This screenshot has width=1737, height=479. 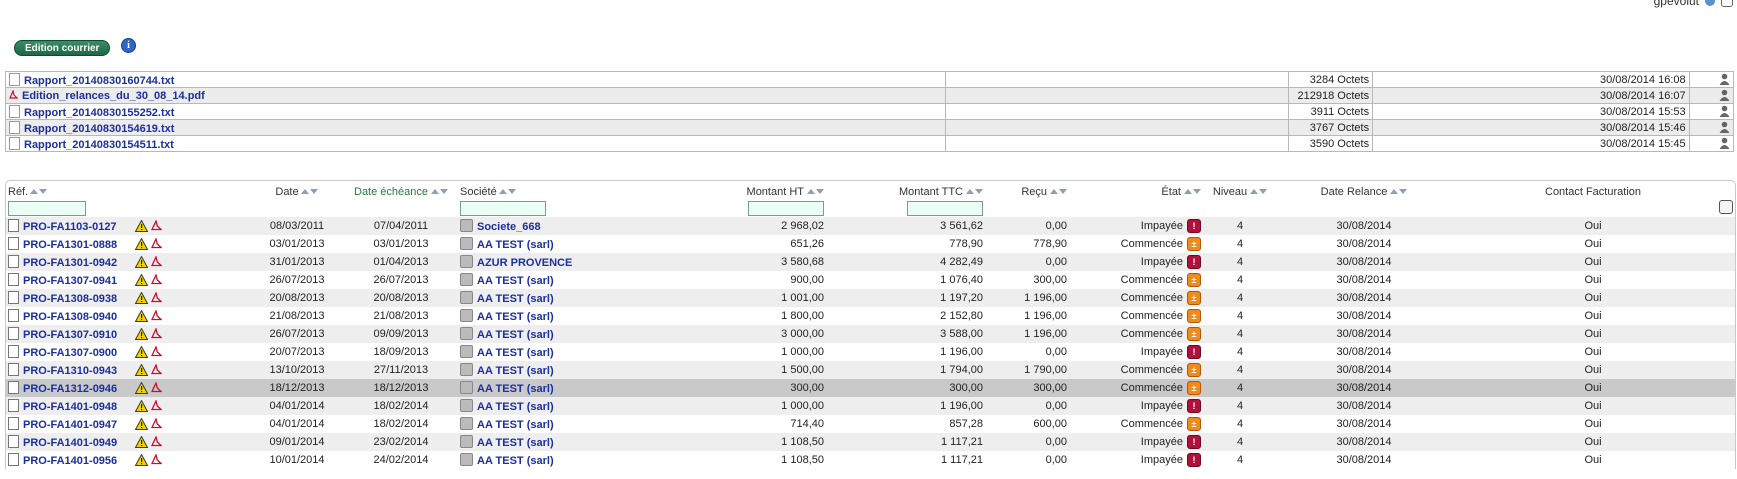 I want to click on col-level: Niveau, so click(x=1240, y=190).